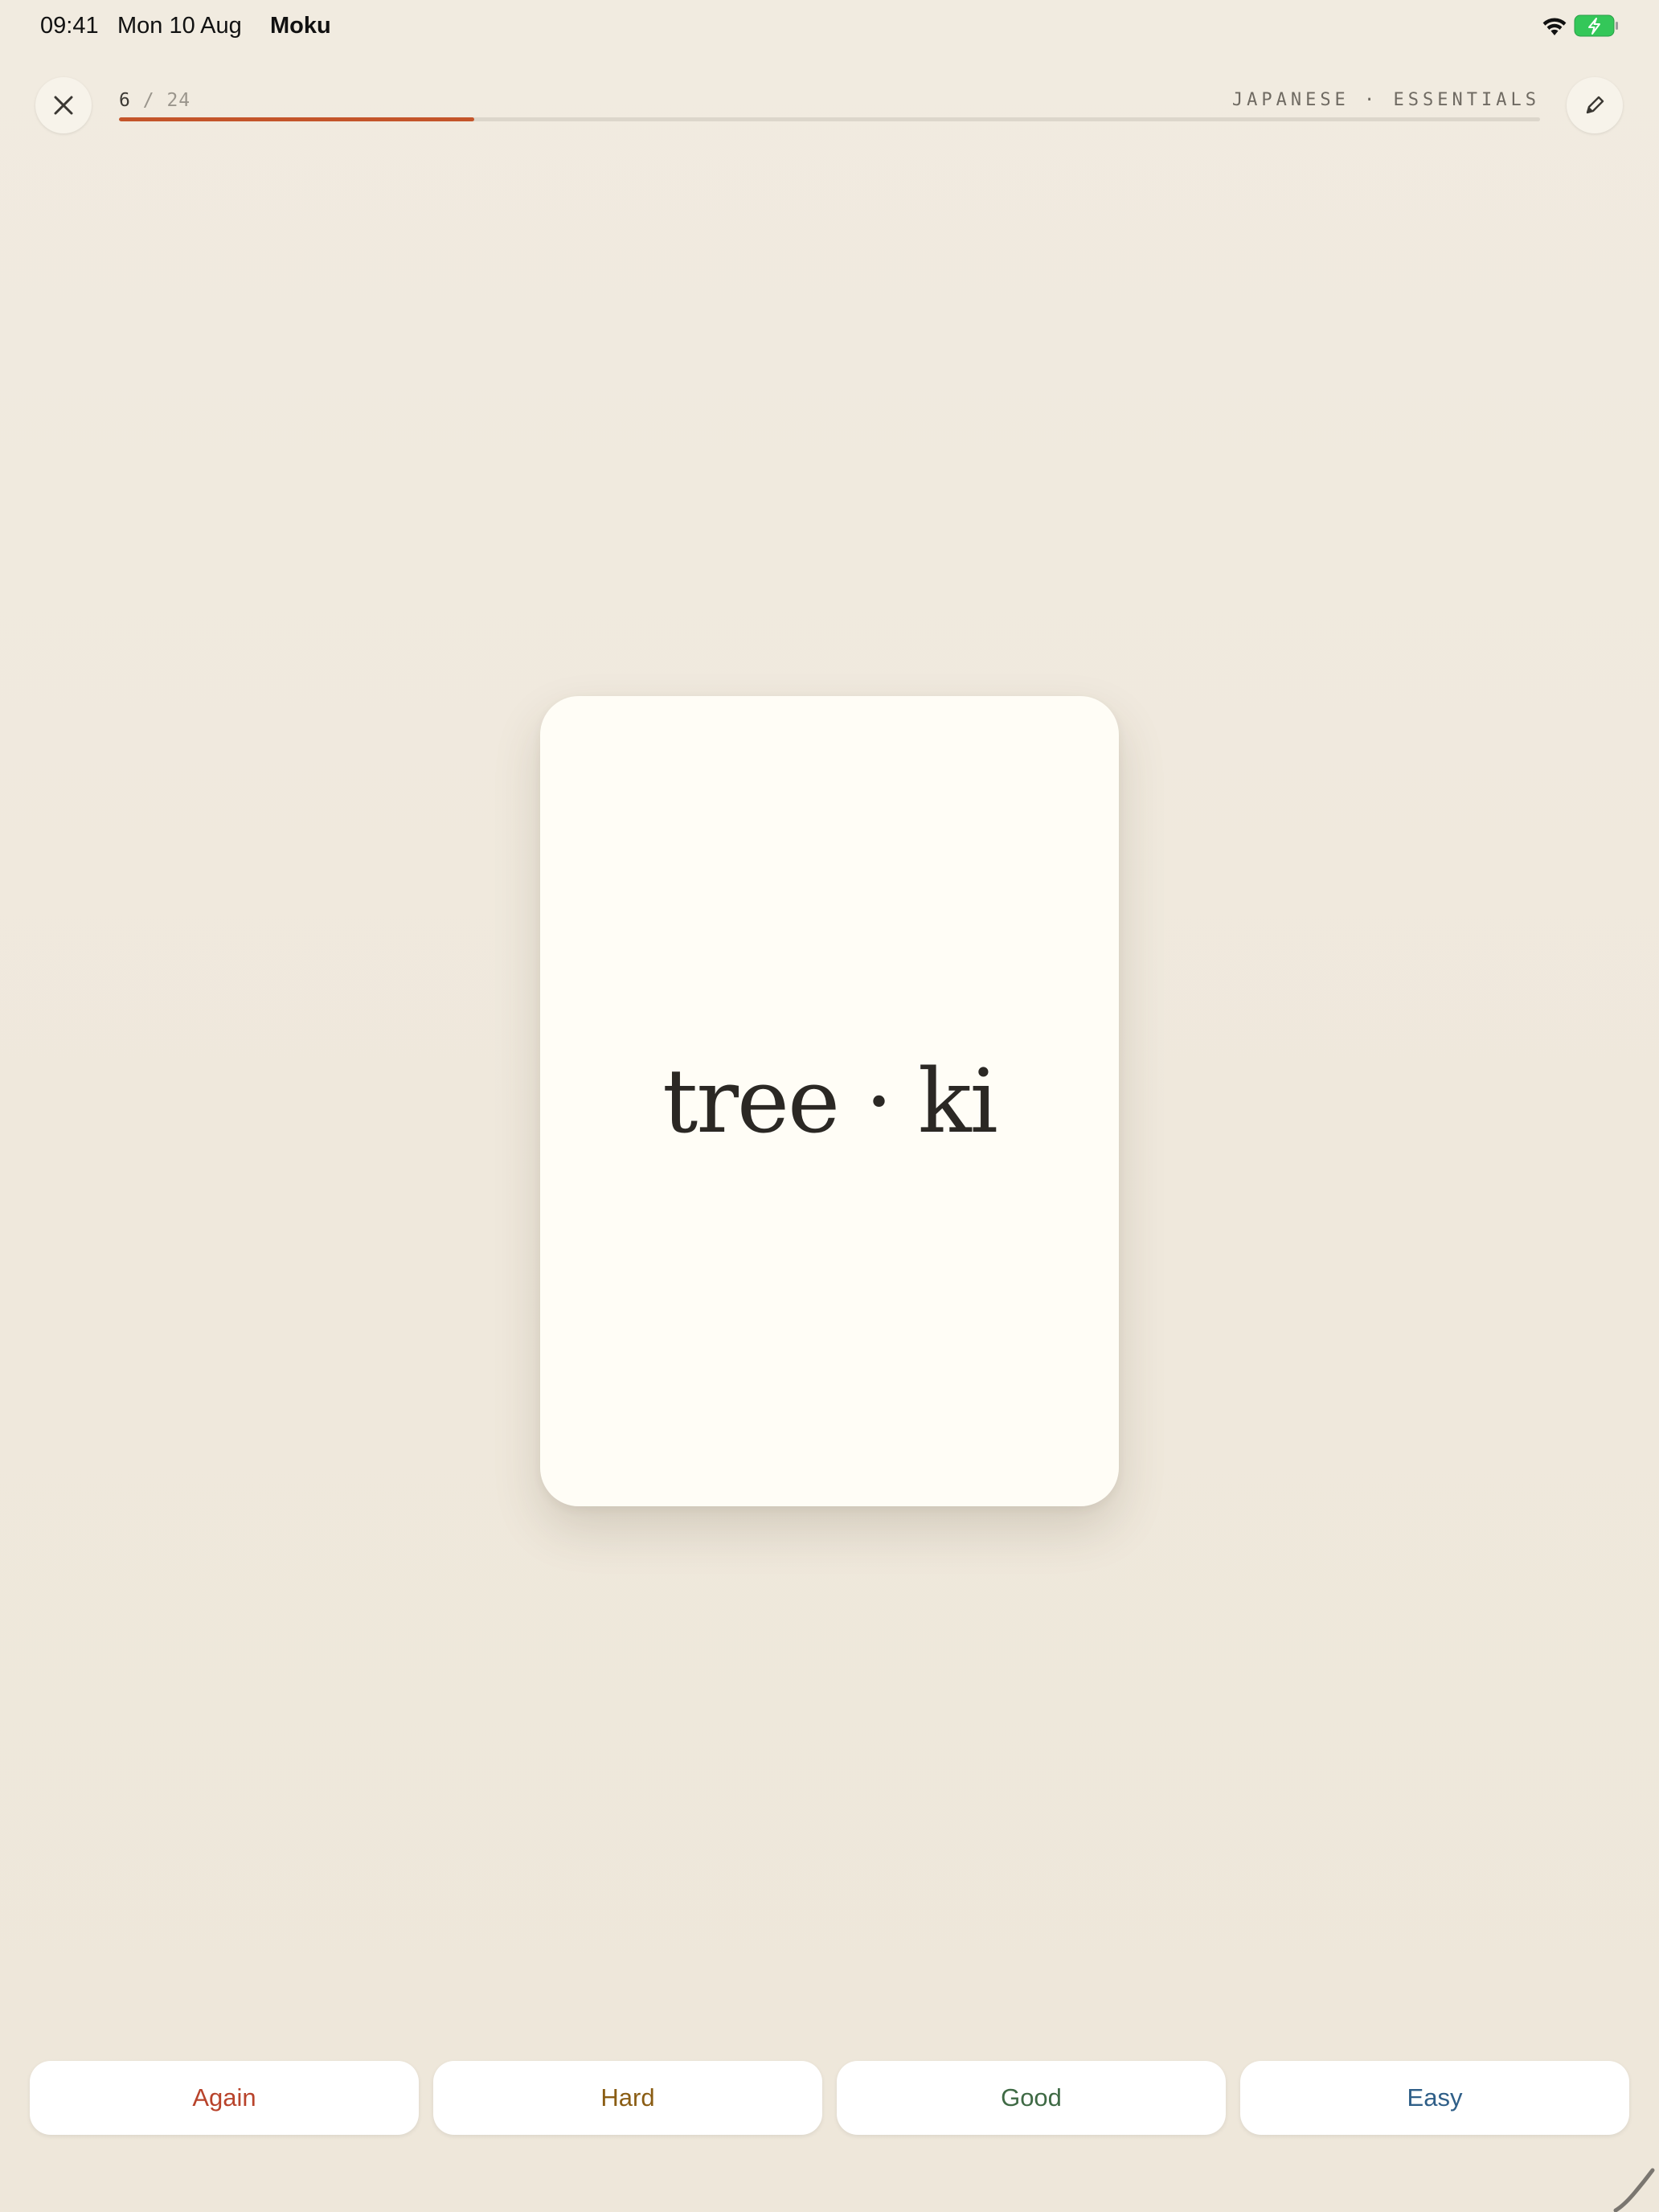  I want to click on hard-button: Hard, so click(627, 2098).